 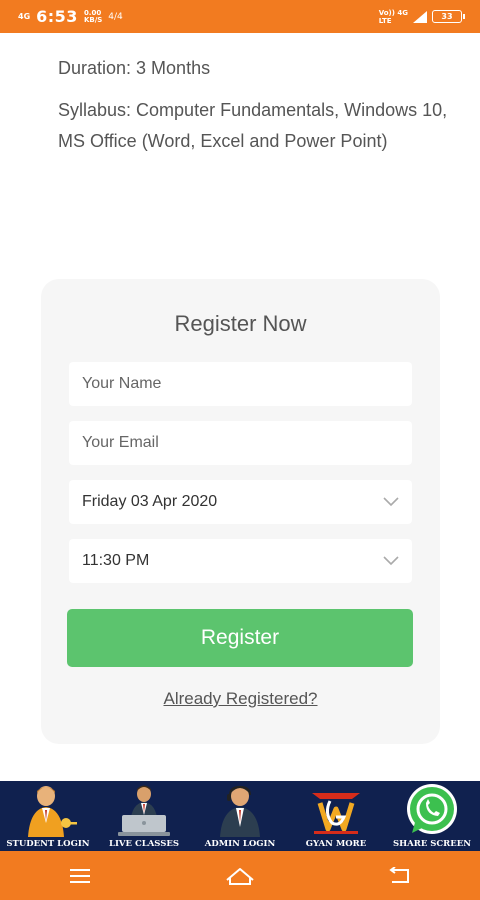 I want to click on time-select: 11:30 PM, so click(x=240, y=561).